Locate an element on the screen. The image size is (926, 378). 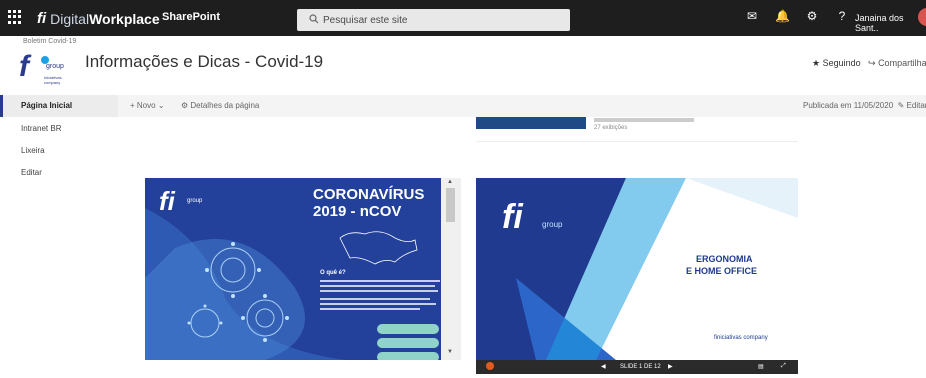
slide-counter: SLIDE 1 DE 12 is located at coordinates (640, 367).